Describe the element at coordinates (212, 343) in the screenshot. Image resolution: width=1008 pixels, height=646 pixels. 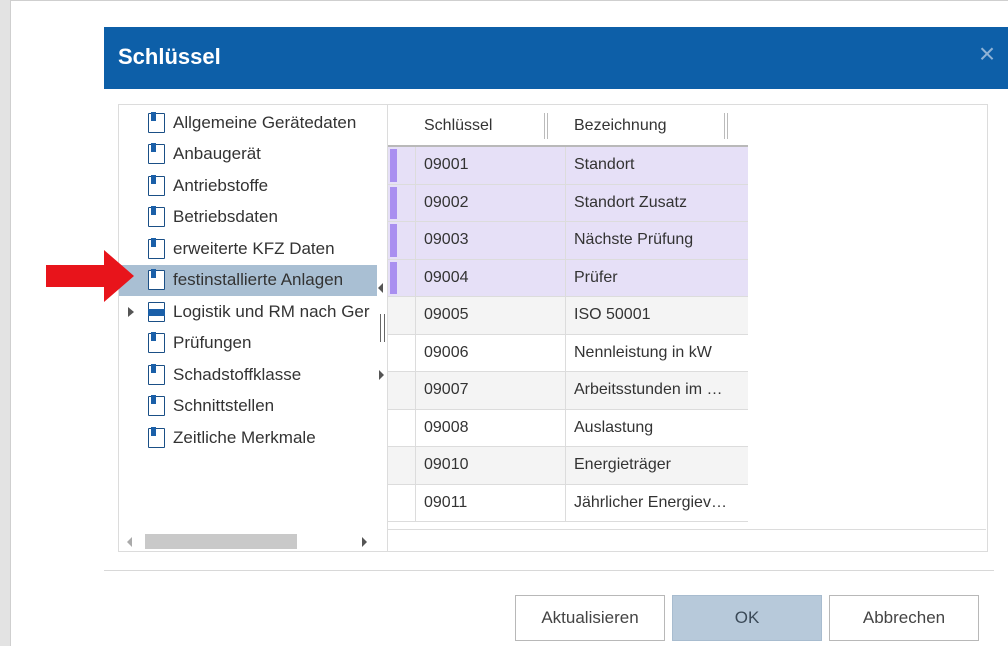
I see `tree-item-label: Prüfungen` at that location.